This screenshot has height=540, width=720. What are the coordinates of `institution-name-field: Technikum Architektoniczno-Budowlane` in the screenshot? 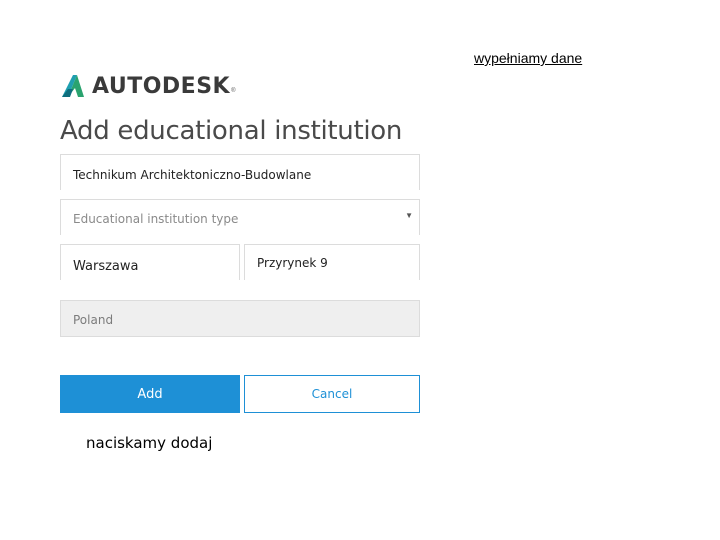 It's located at (240, 172).